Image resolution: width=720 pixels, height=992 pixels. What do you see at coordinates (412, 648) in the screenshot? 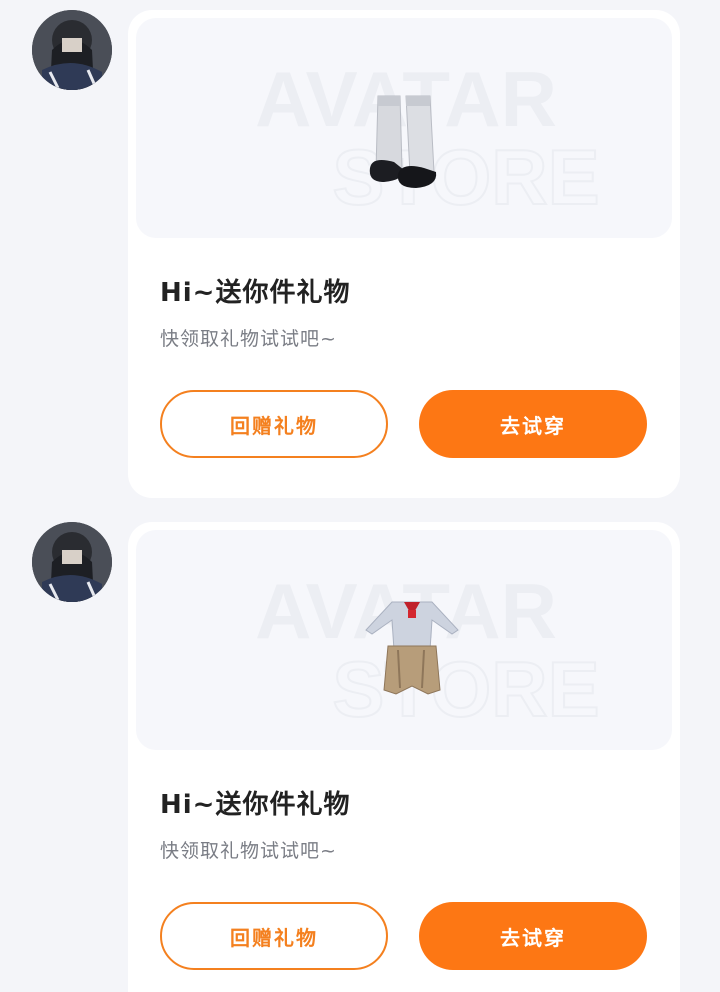
I see `outfit-icon` at bounding box center [412, 648].